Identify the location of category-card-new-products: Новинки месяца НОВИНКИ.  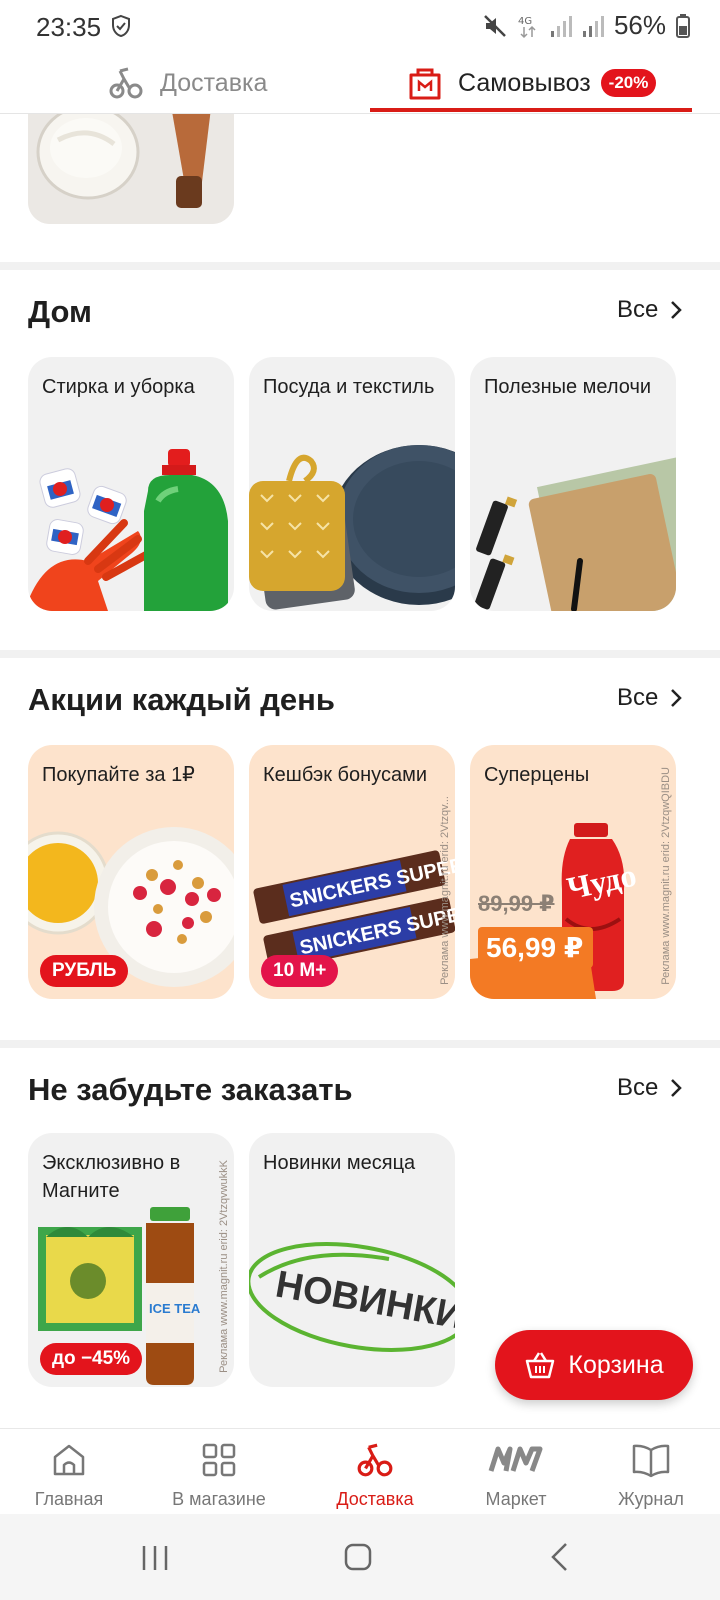
(352, 1260).